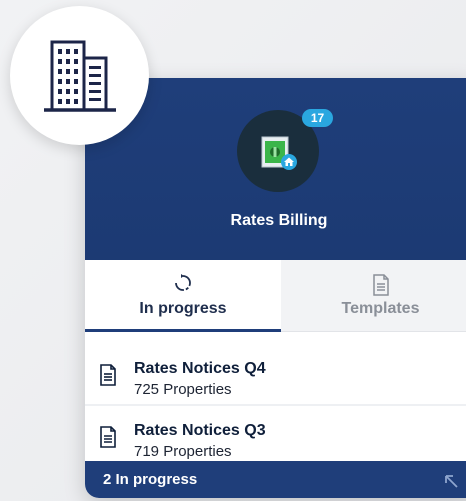 The image size is (466, 501). I want to click on office-building-icon, so click(80, 76).